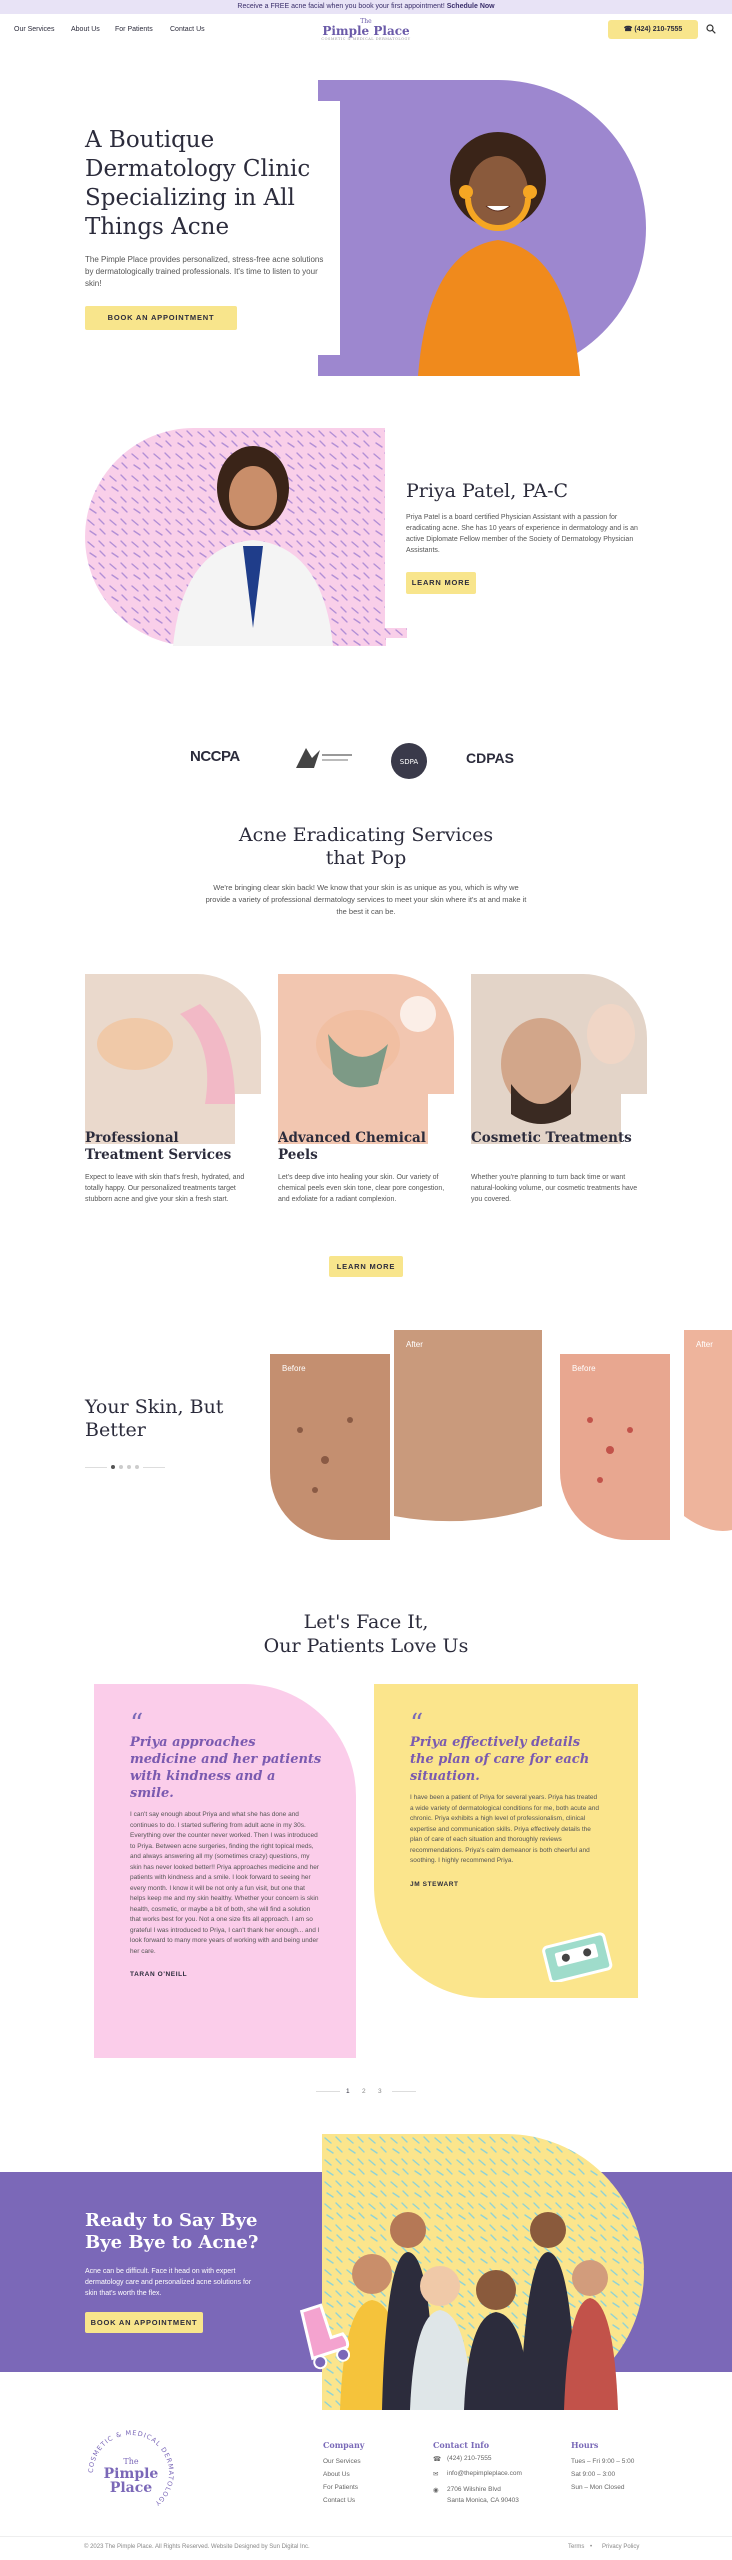  Describe the element at coordinates (324, 2336) in the screenshot. I see `roller-skate-sticker` at that location.